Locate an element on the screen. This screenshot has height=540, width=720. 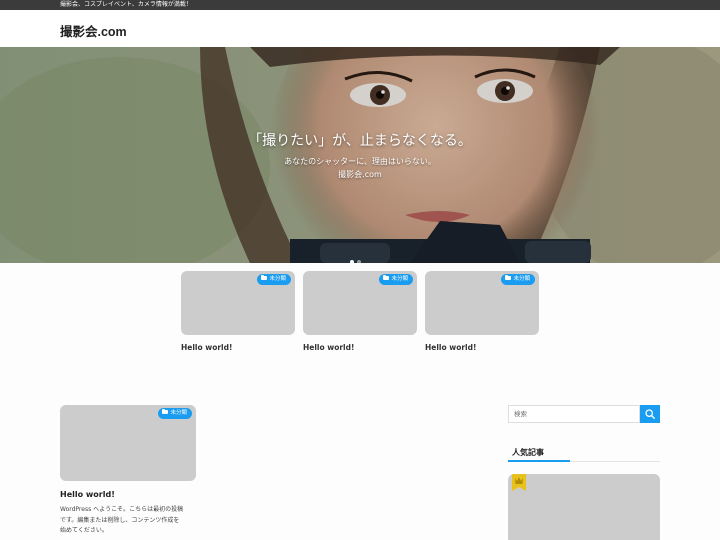
popular-posts-heading: 人気記事 is located at coordinates (528, 452).